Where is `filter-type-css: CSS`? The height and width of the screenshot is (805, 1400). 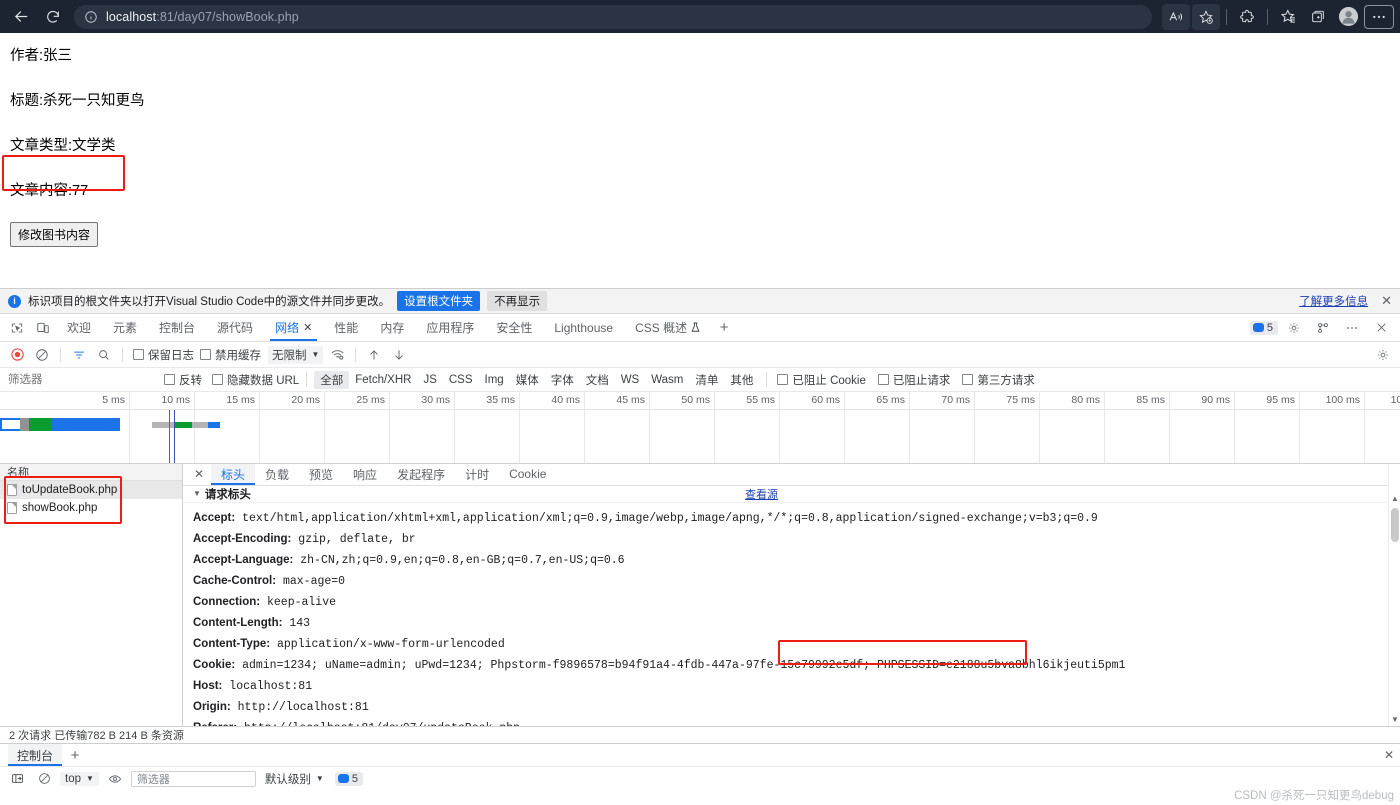
filter-type-css: CSS is located at coordinates (461, 380).